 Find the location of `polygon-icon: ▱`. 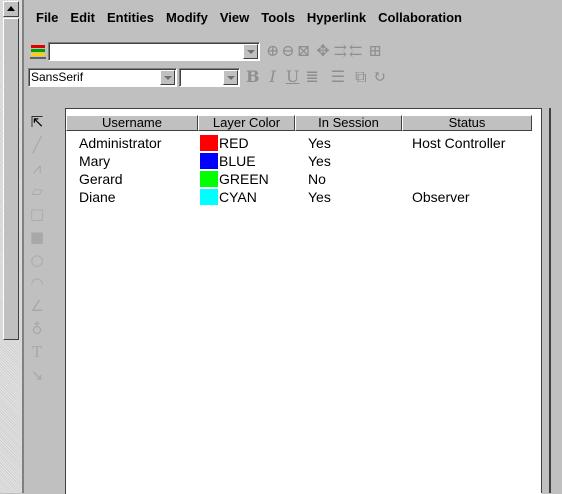

polygon-icon: ▱ is located at coordinates (37, 190).